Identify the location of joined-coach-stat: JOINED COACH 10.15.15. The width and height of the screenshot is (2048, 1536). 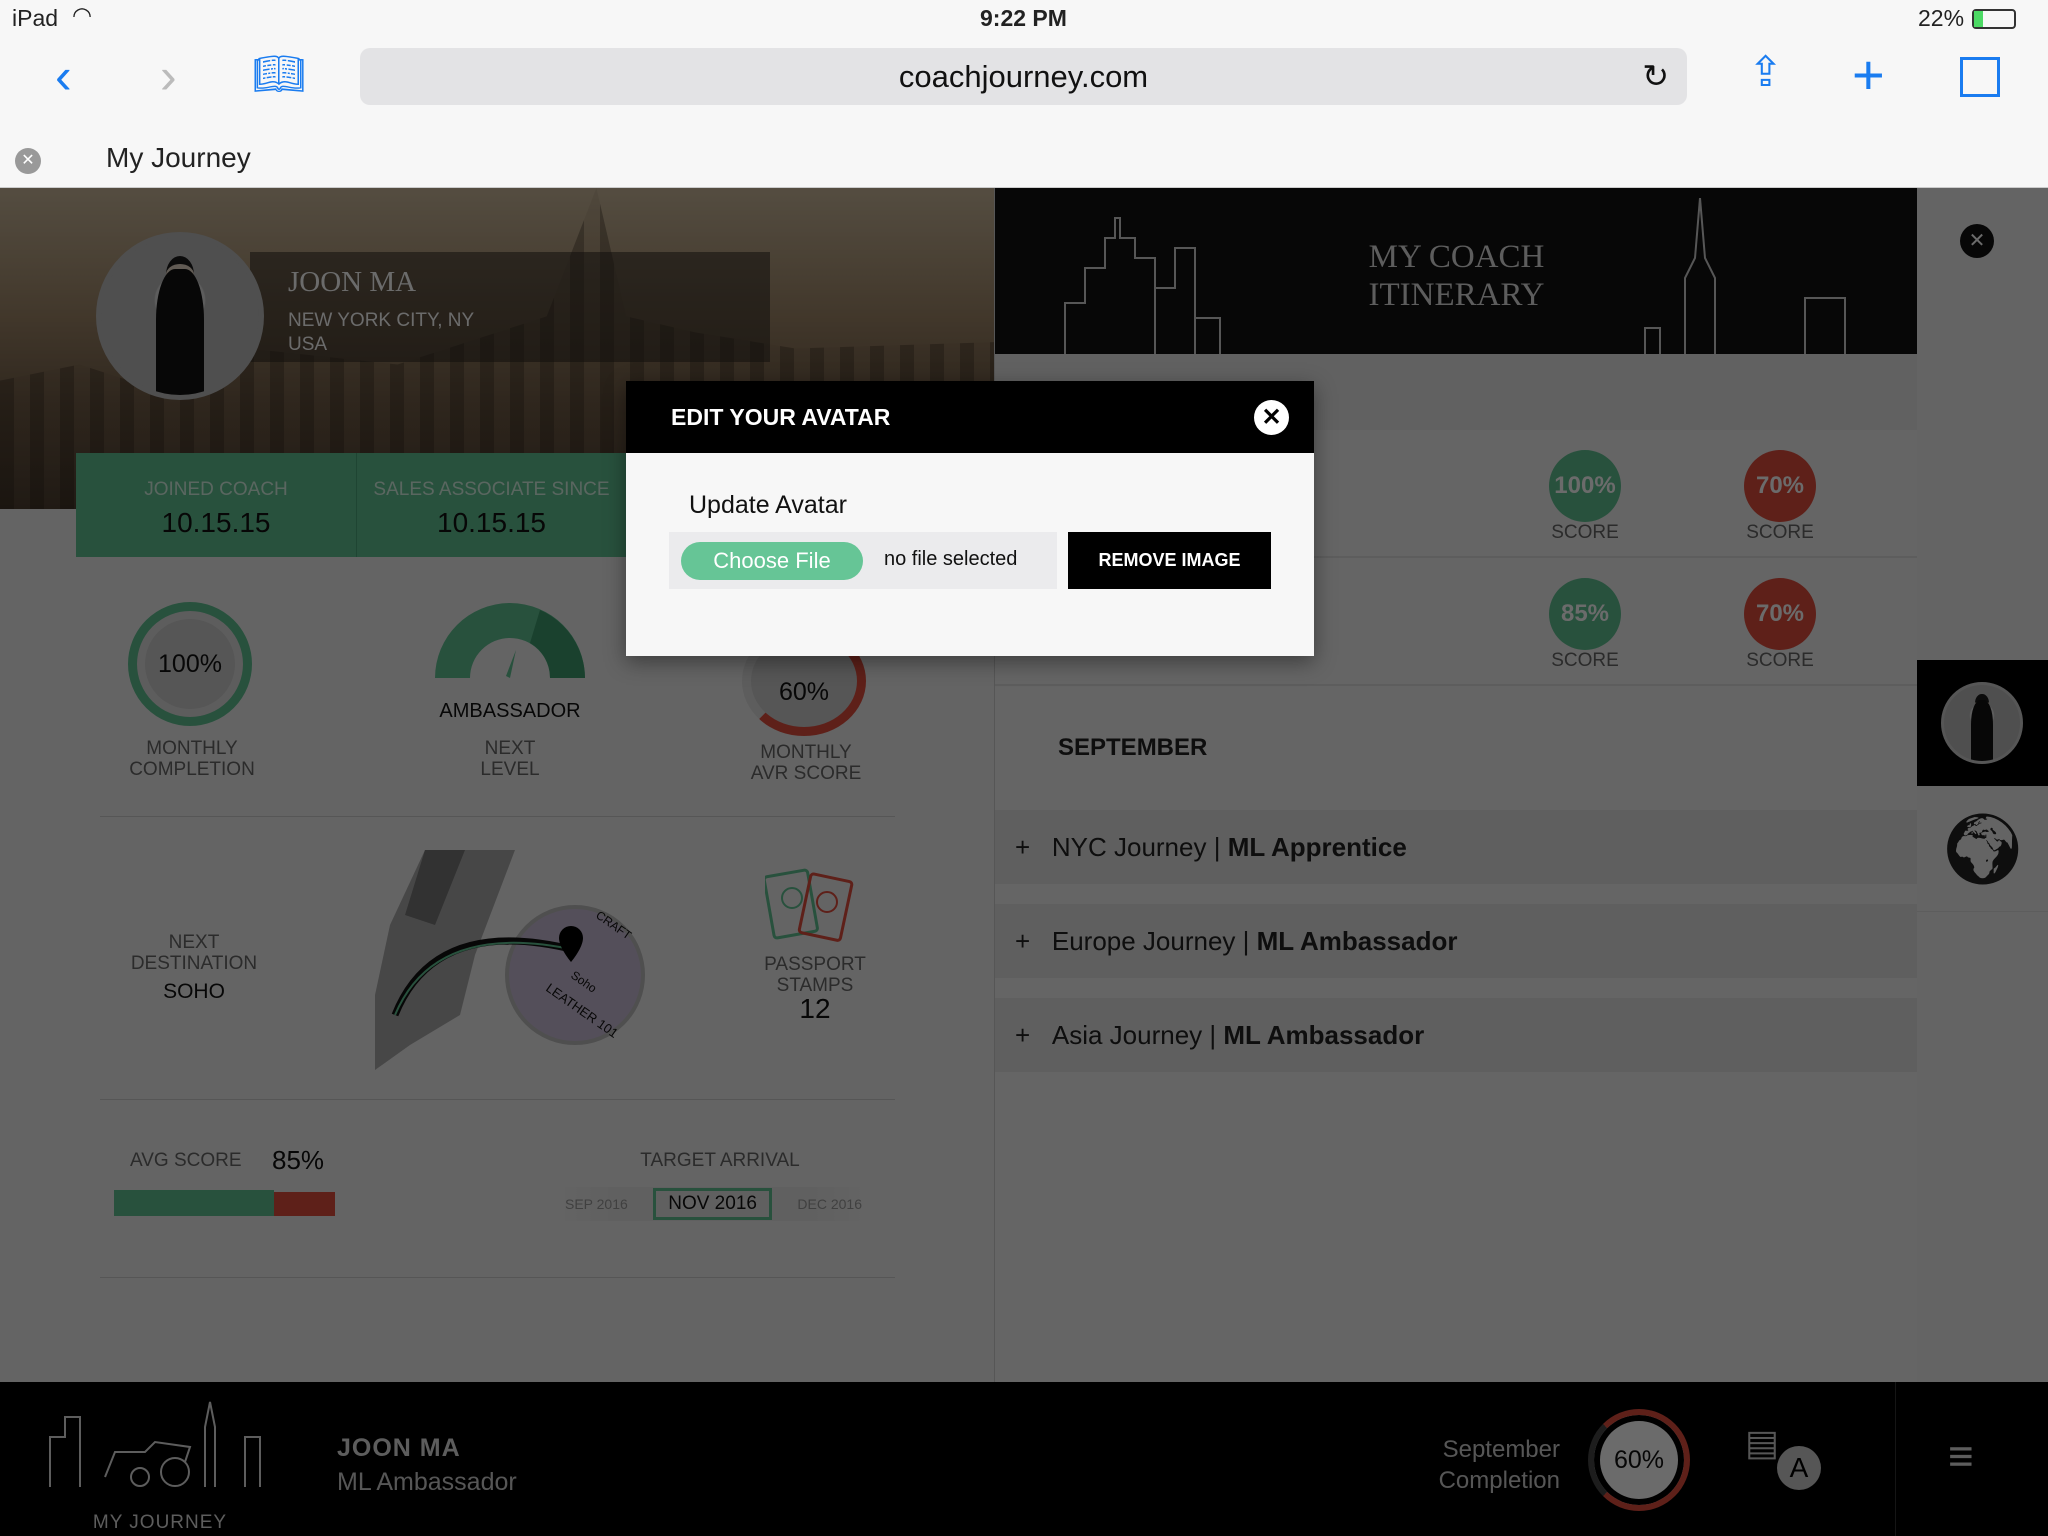
(216, 505).